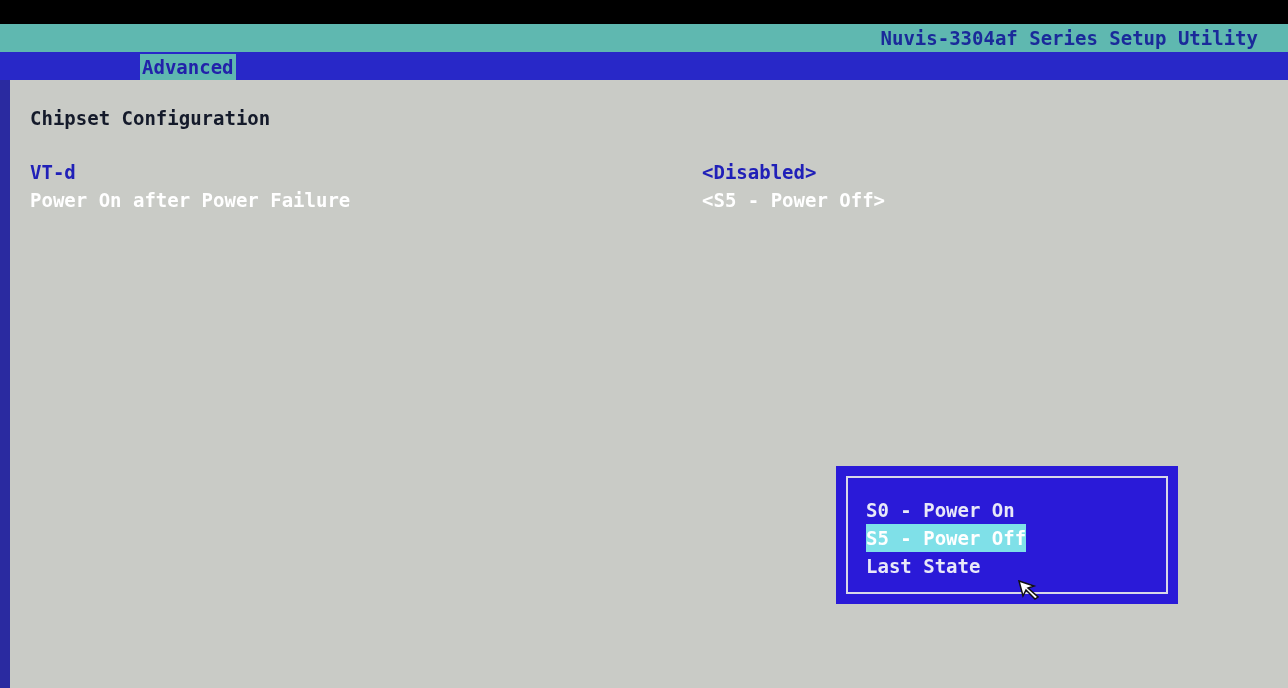 This screenshot has width=1288, height=688. Describe the element at coordinates (366, 172) in the screenshot. I see `setting-label: VT-d` at that location.